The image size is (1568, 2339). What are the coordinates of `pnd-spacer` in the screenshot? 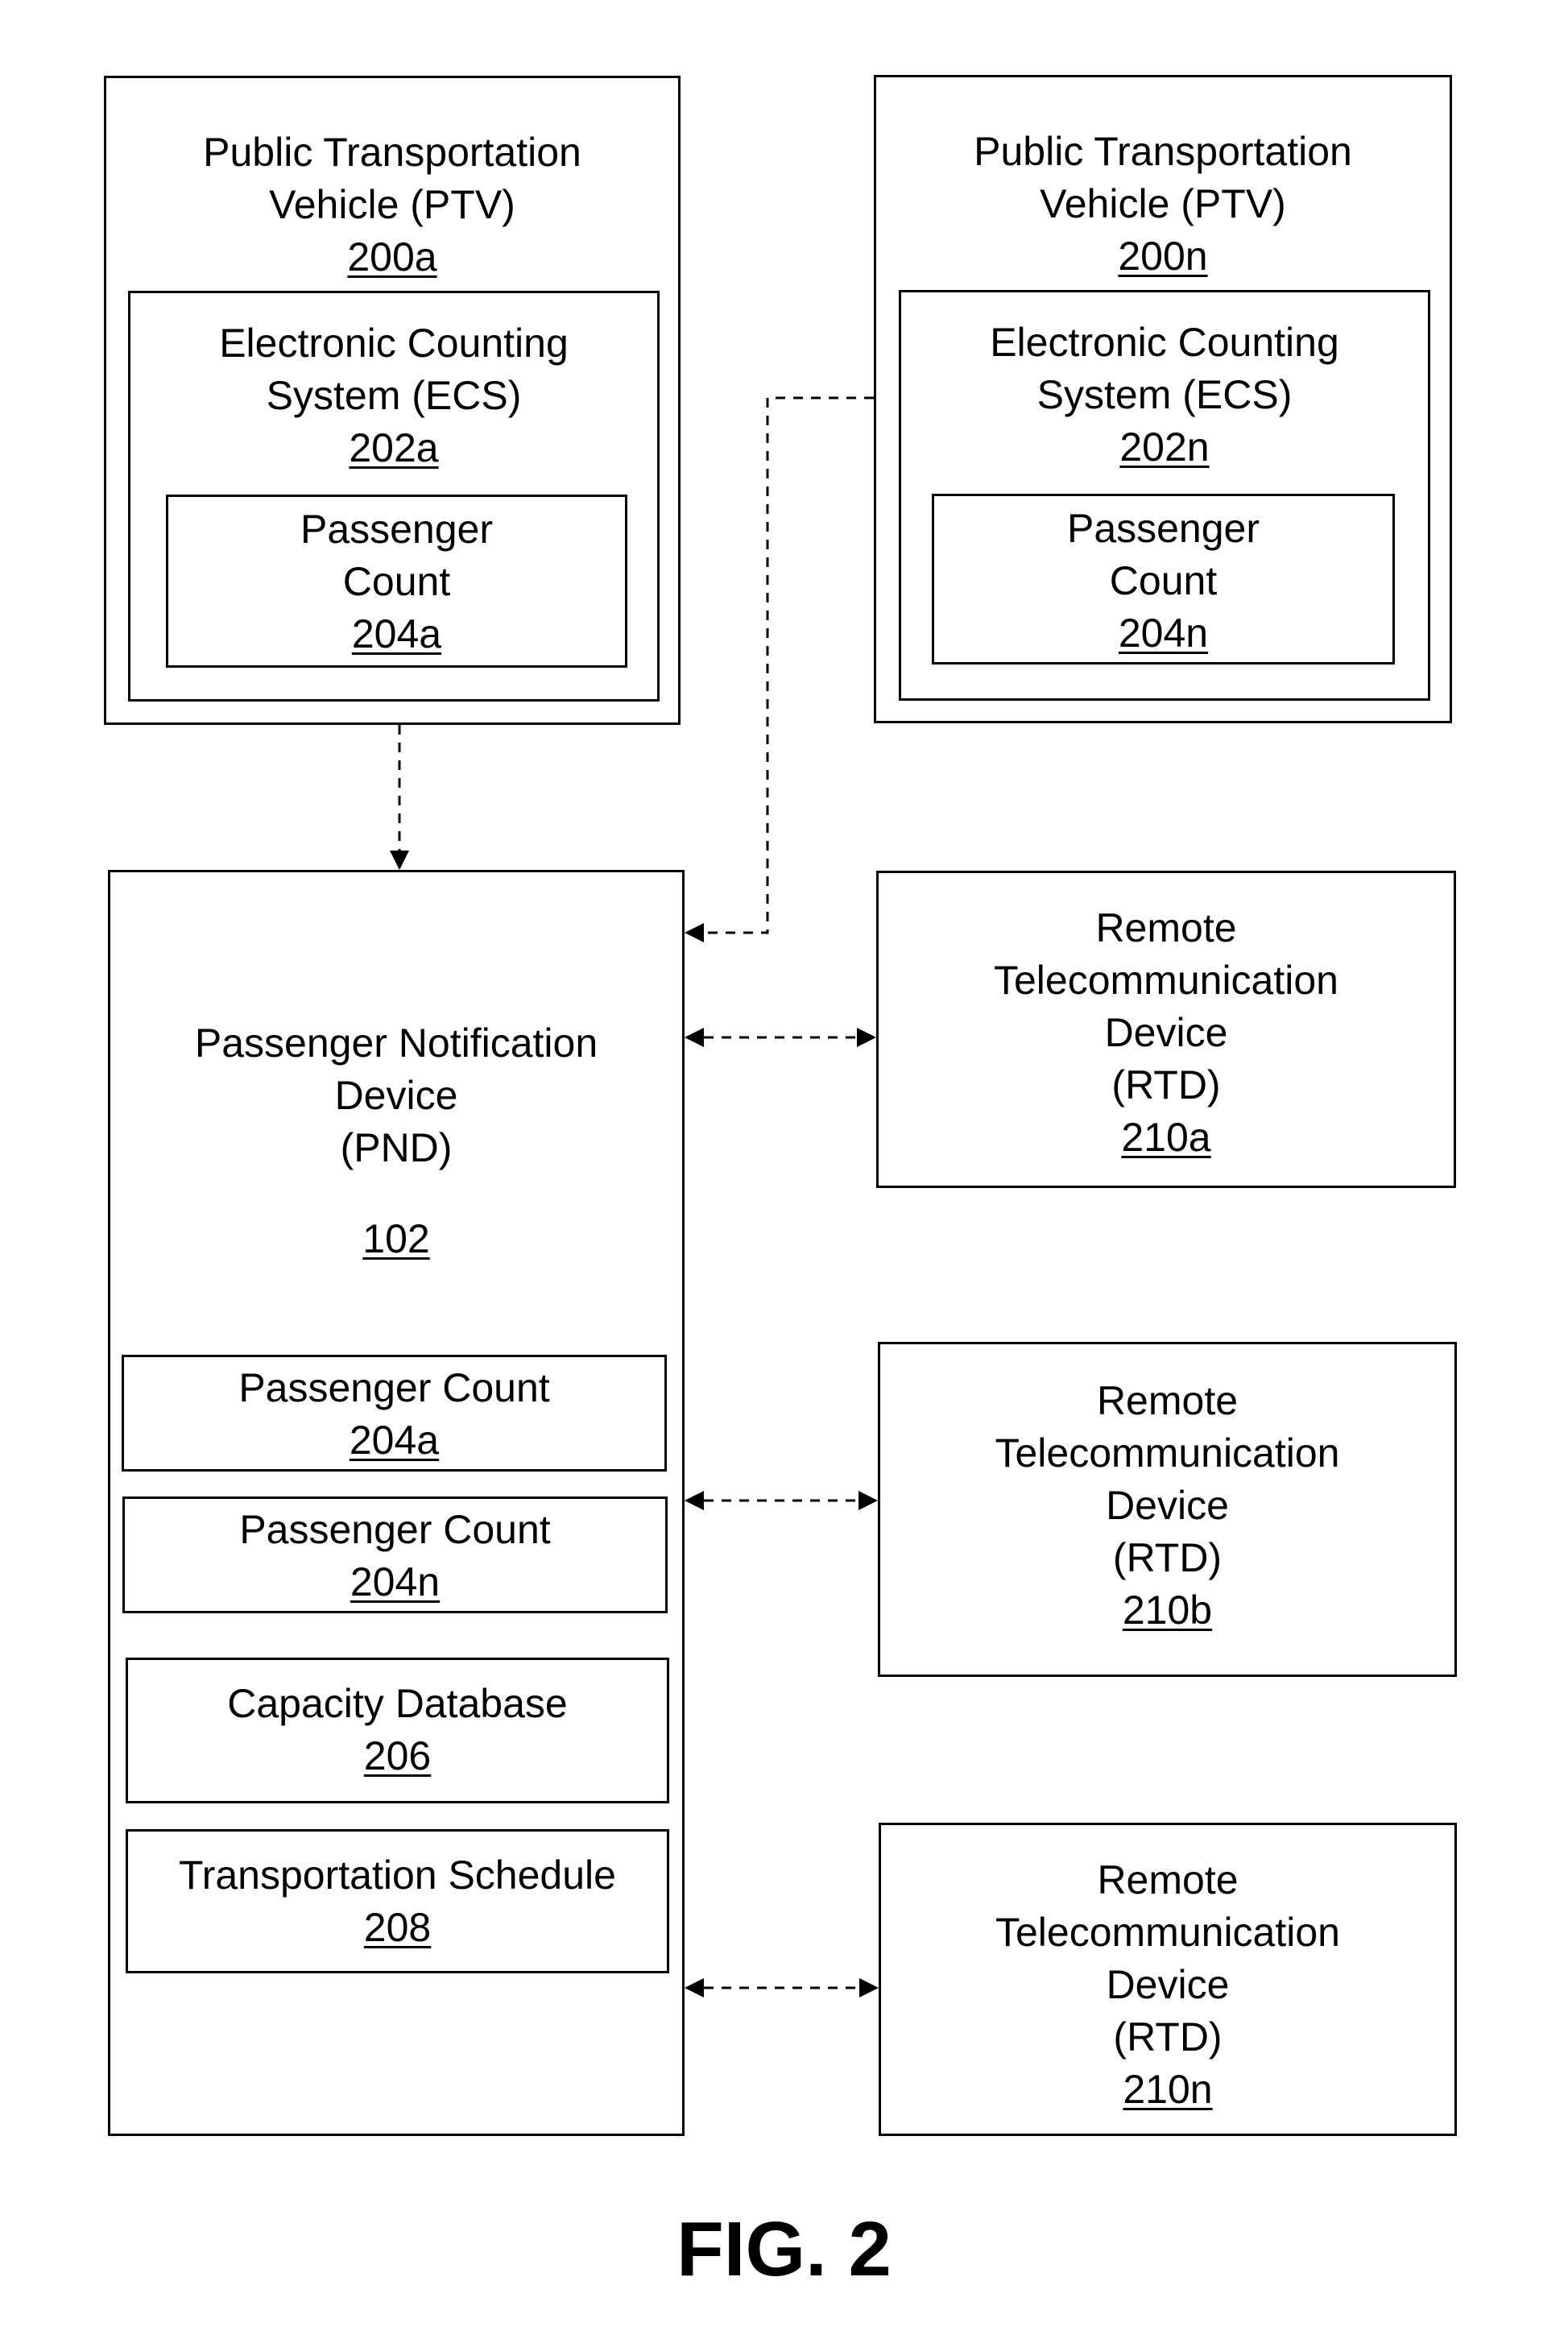 It's located at (396, 1194).